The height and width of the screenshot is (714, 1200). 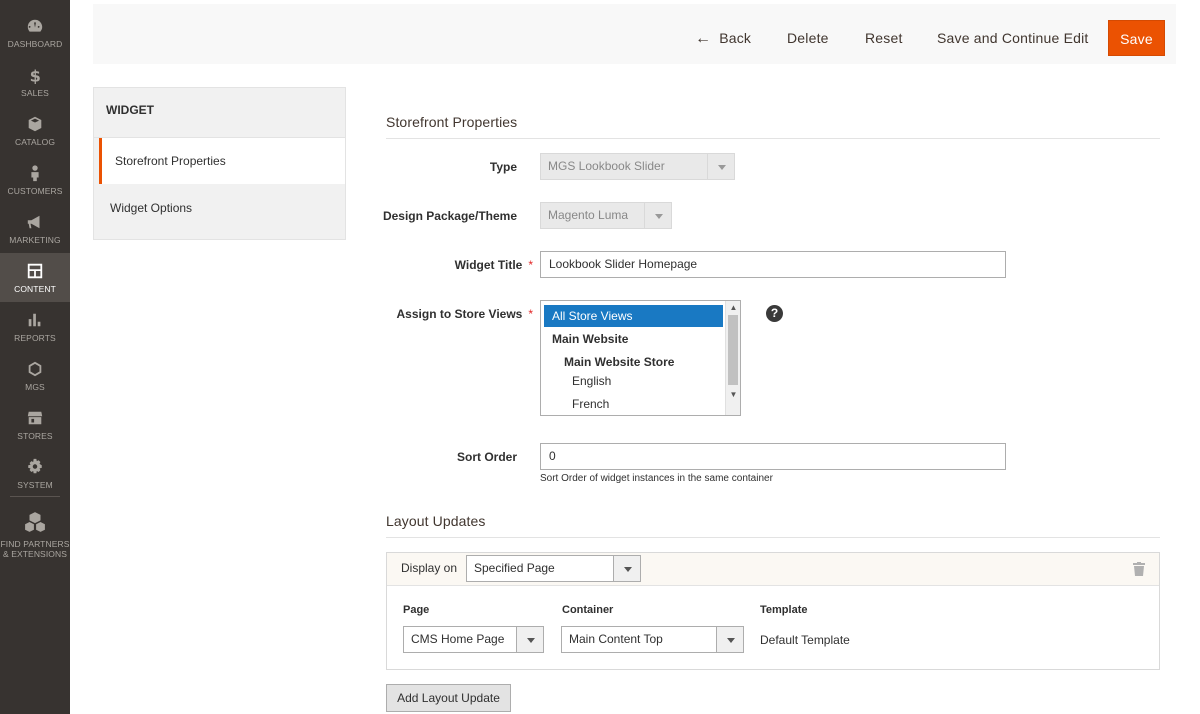 I want to click on theme-label: Design Package/Theme, so click(x=449, y=216).